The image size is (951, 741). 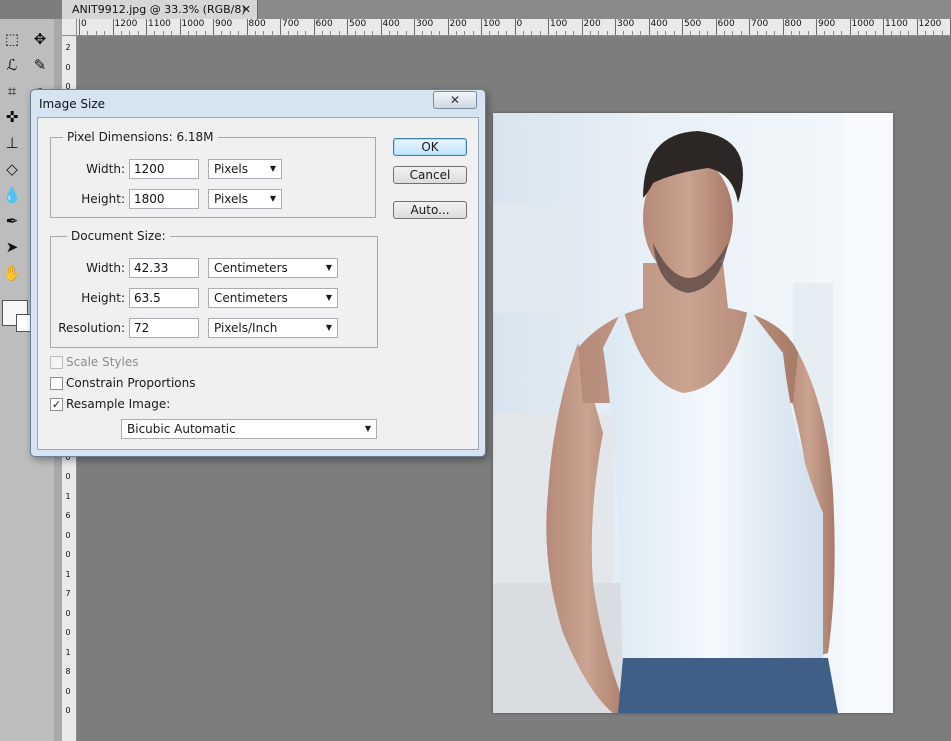 I want to click on hand-icon: ✋, so click(x=12, y=273).